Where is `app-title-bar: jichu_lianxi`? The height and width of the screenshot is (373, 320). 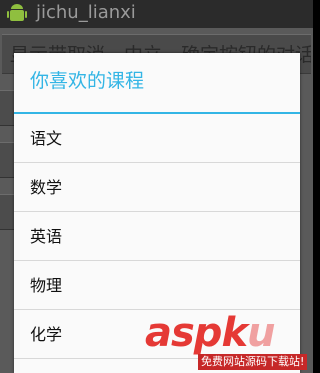
app-title-bar: jichu_lianxi is located at coordinates (156, 14).